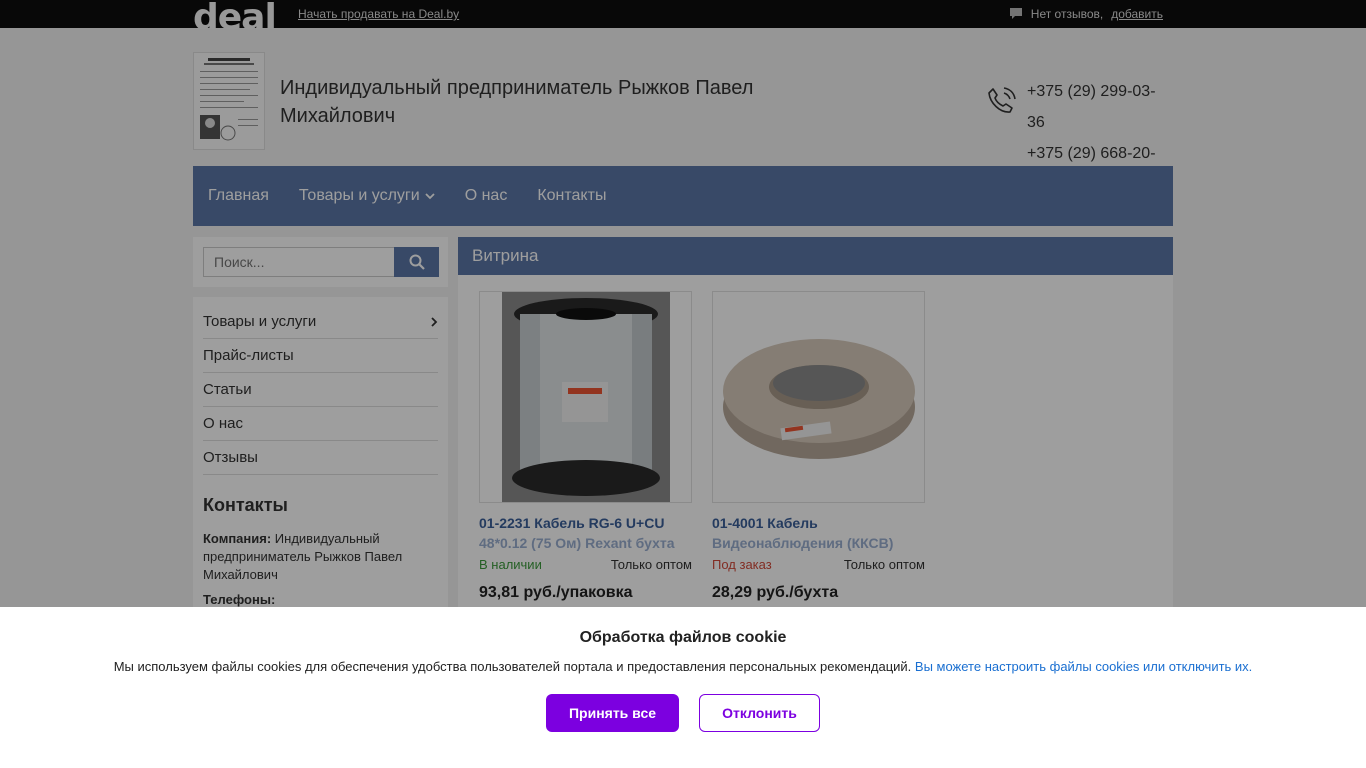 The height and width of the screenshot is (768, 1366). What do you see at coordinates (683, 637) in the screenshot?
I see `cookie-title: Обработка файлов cookie` at bounding box center [683, 637].